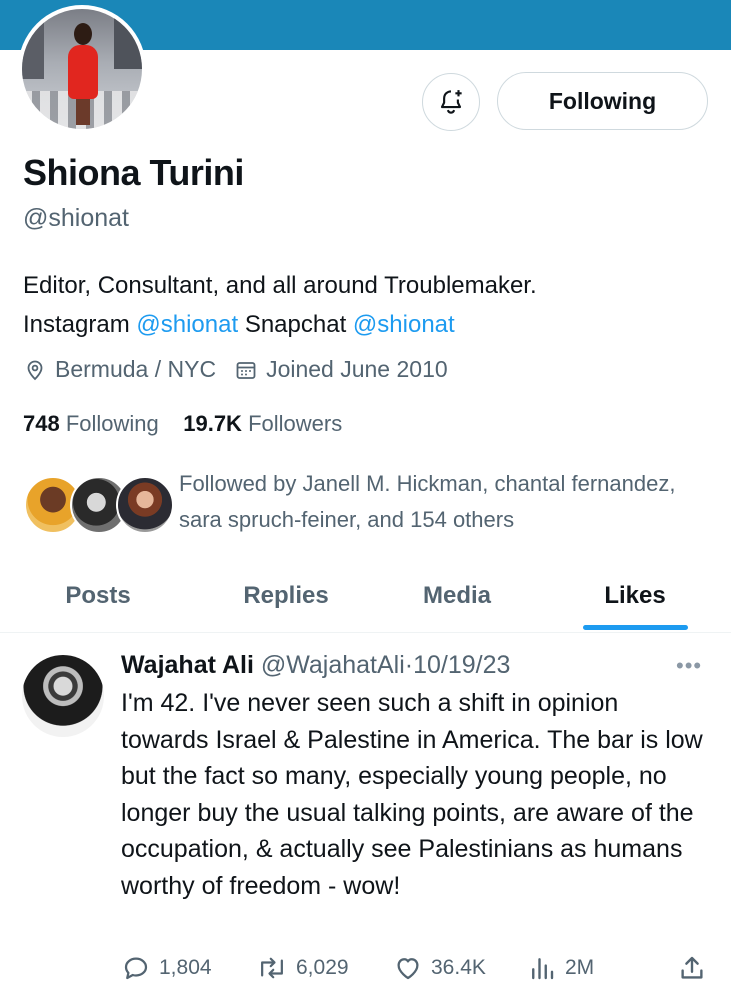 This screenshot has height=1000, width=731. I want to click on location-text: Bermuda / NYC, so click(136, 369).